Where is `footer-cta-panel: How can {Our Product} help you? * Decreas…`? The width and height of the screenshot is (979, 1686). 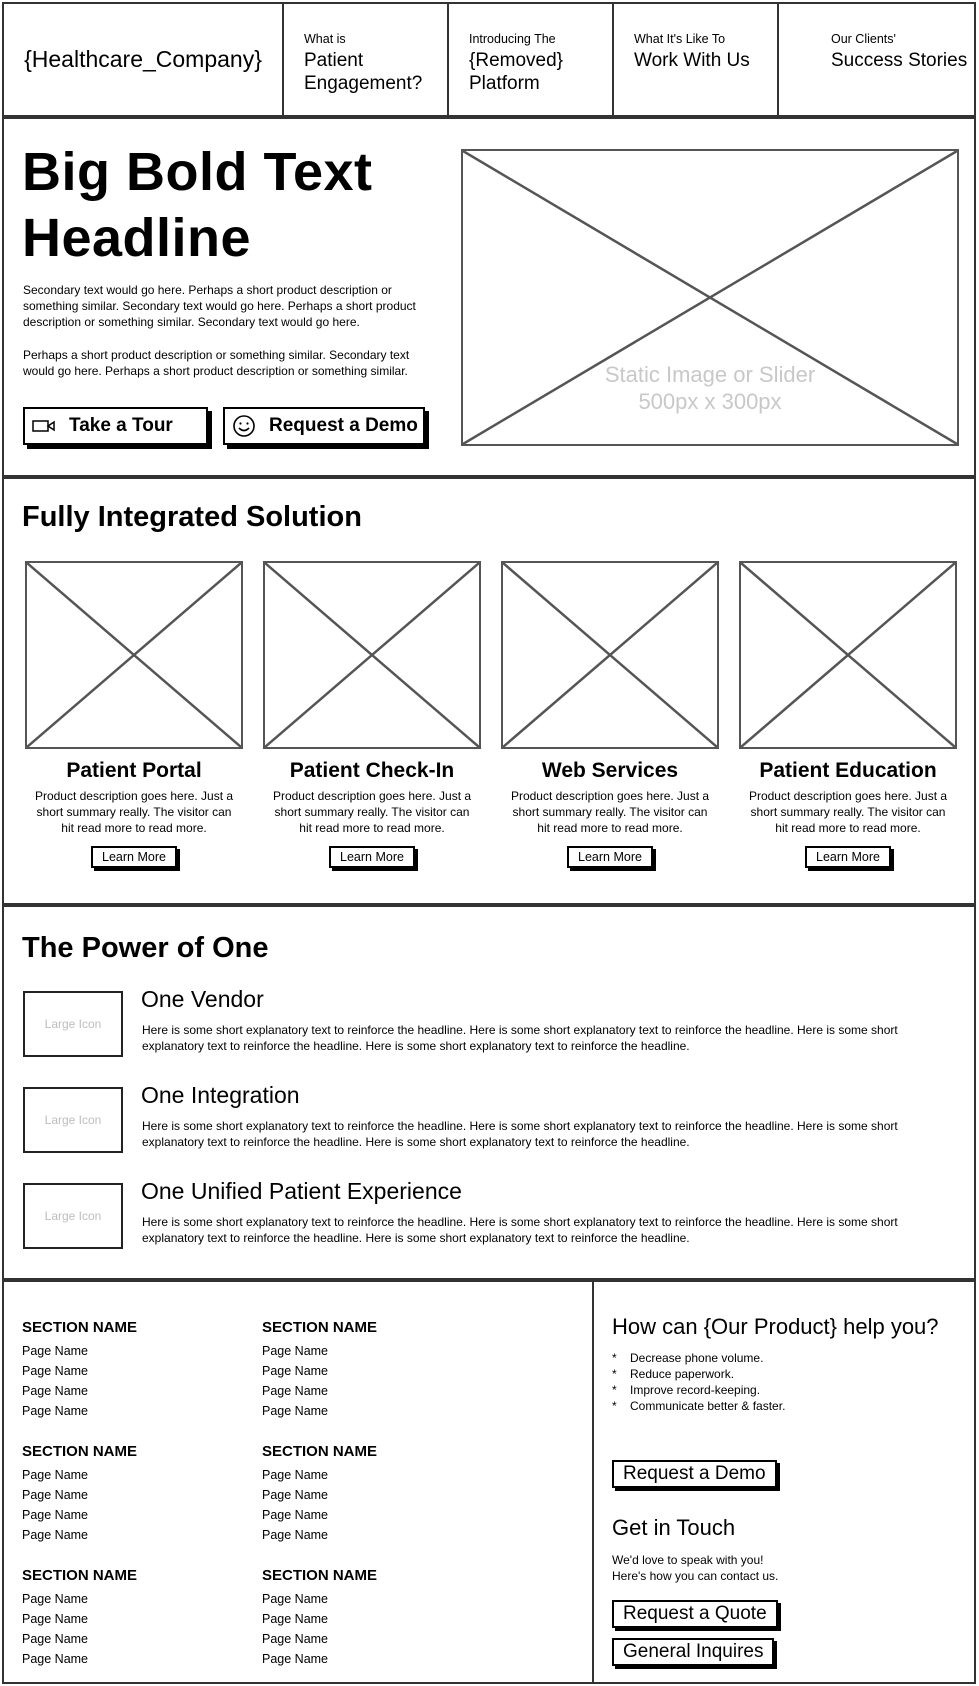
footer-cta-panel: How can {Our Product} help you? * Decreas… is located at coordinates (784, 1482).